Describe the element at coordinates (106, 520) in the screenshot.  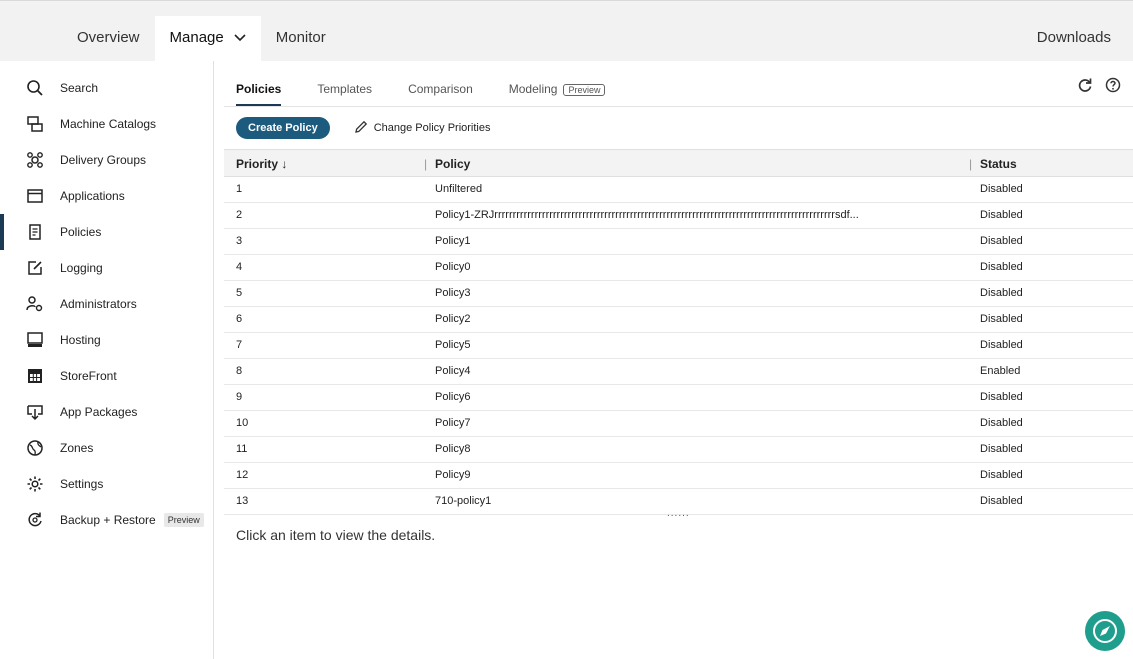
I see `sidebar-item-backup-restore: Backup + Restore Preview` at that location.